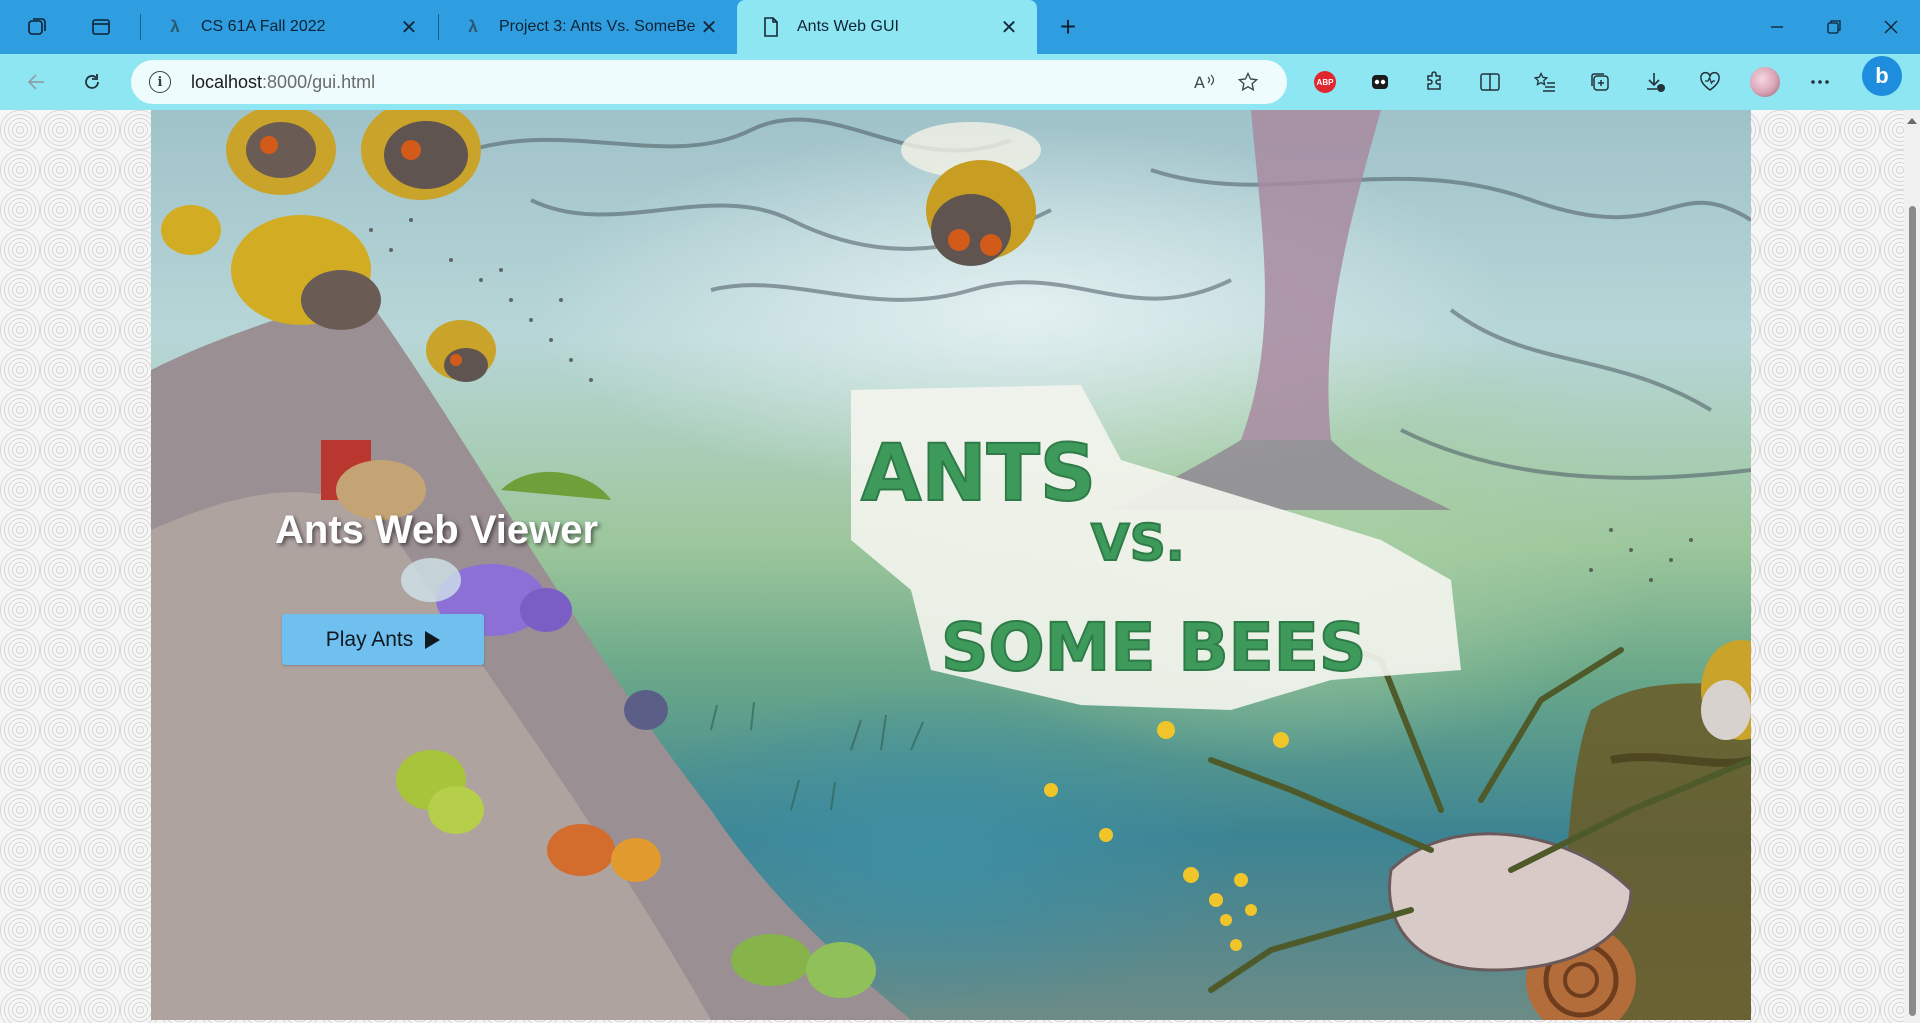 Image resolution: width=1920 pixels, height=1023 pixels. Describe the element at coordinates (37, 82) in the screenshot. I see `back-icon` at that location.